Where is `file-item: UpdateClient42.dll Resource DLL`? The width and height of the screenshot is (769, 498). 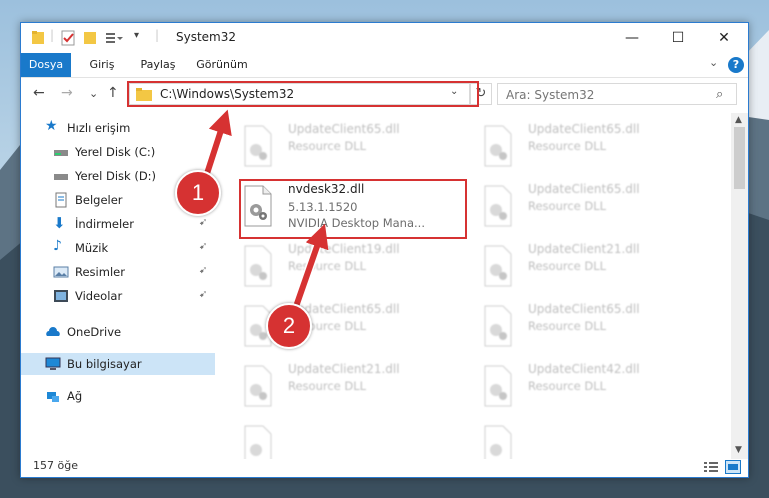 file-item: UpdateClient42.dll Resource DLL is located at coordinates (576, 387).